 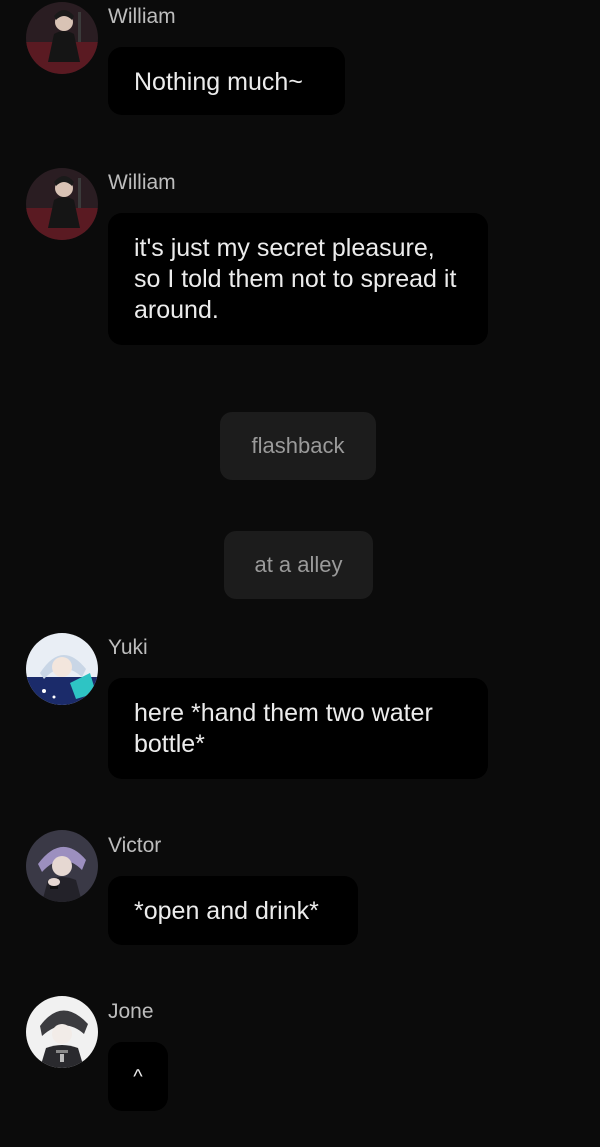 What do you see at coordinates (128, 647) in the screenshot?
I see `sender-name: Yuki` at bounding box center [128, 647].